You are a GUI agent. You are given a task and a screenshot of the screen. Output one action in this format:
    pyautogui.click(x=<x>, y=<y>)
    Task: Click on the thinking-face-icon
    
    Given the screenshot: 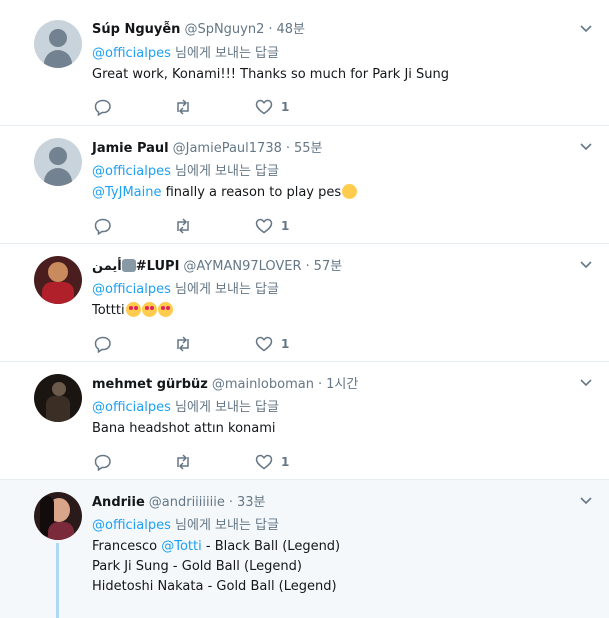 What is the action you would take?
    pyautogui.click(x=350, y=191)
    